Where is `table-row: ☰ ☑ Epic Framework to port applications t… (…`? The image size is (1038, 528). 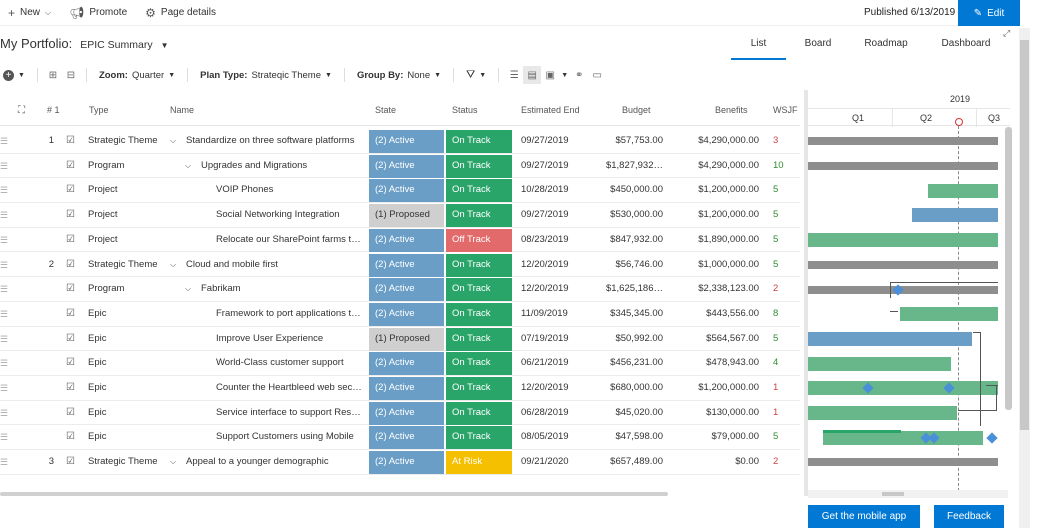 table-row: ☰ ☑ Epic Framework to port applications t… (… is located at coordinates (400, 314).